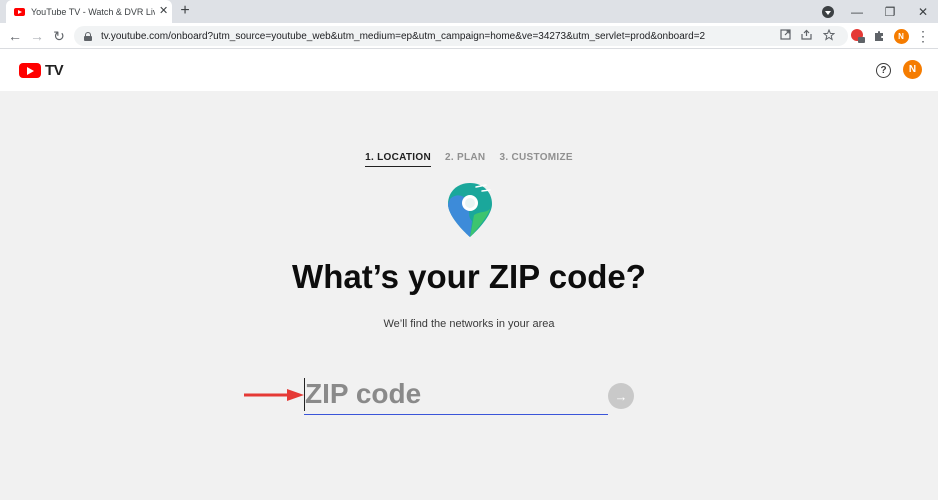 This screenshot has width=938, height=500. Describe the element at coordinates (883, 70) in the screenshot. I see `help-icon: ?` at that location.